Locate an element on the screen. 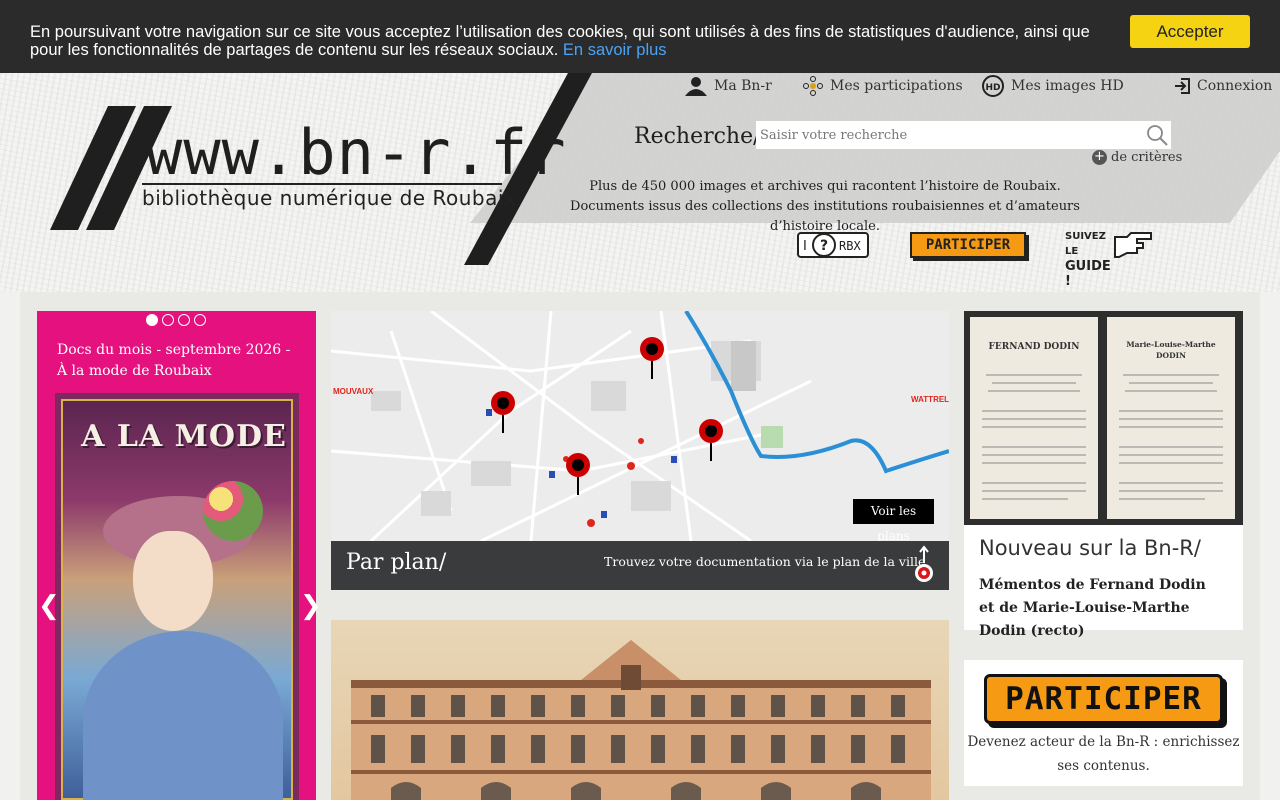 The width and height of the screenshot is (1280, 800). rbx-badge: I ? RBX is located at coordinates (834, 245).